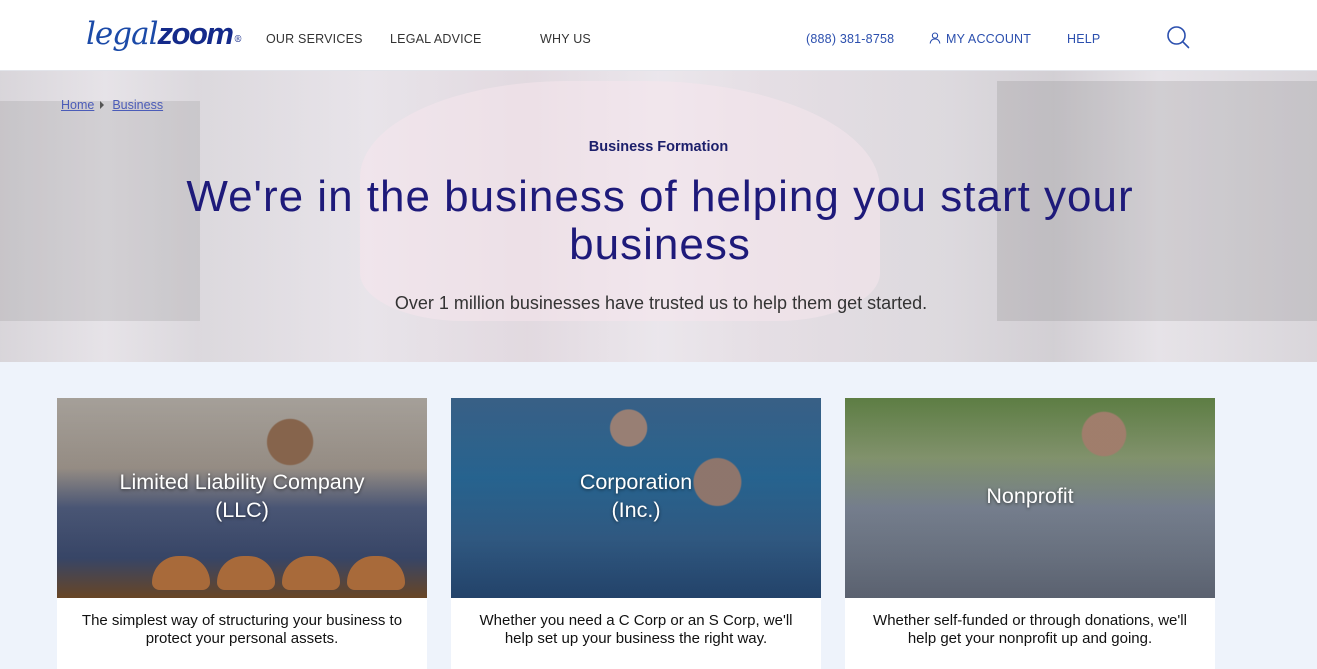 This screenshot has width=1317, height=669. What do you see at coordinates (102, 105) in the screenshot?
I see `breadcrumb-separator-icon` at bounding box center [102, 105].